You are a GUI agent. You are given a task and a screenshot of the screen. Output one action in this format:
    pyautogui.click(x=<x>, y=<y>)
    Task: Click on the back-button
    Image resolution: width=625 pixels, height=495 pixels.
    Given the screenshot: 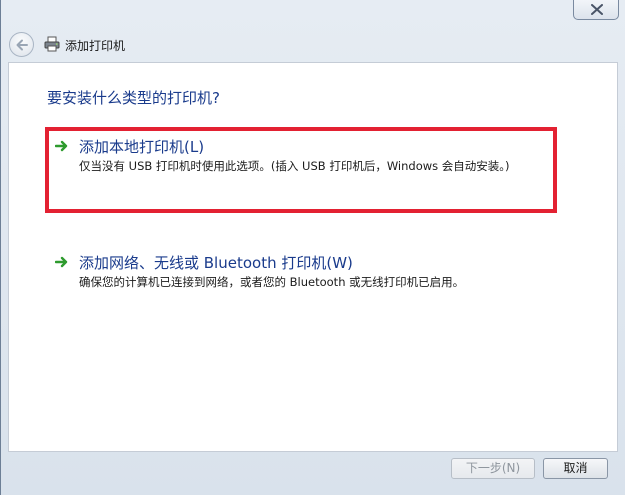 What is the action you would take?
    pyautogui.click(x=21, y=44)
    